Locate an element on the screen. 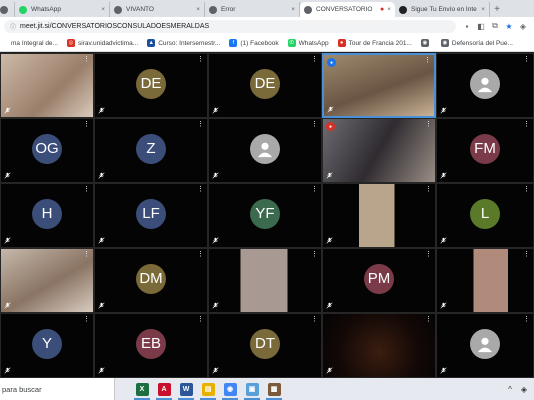 The height and width of the screenshot is (400, 534). participant-tile: FM ⋮ is located at coordinates (485, 150).